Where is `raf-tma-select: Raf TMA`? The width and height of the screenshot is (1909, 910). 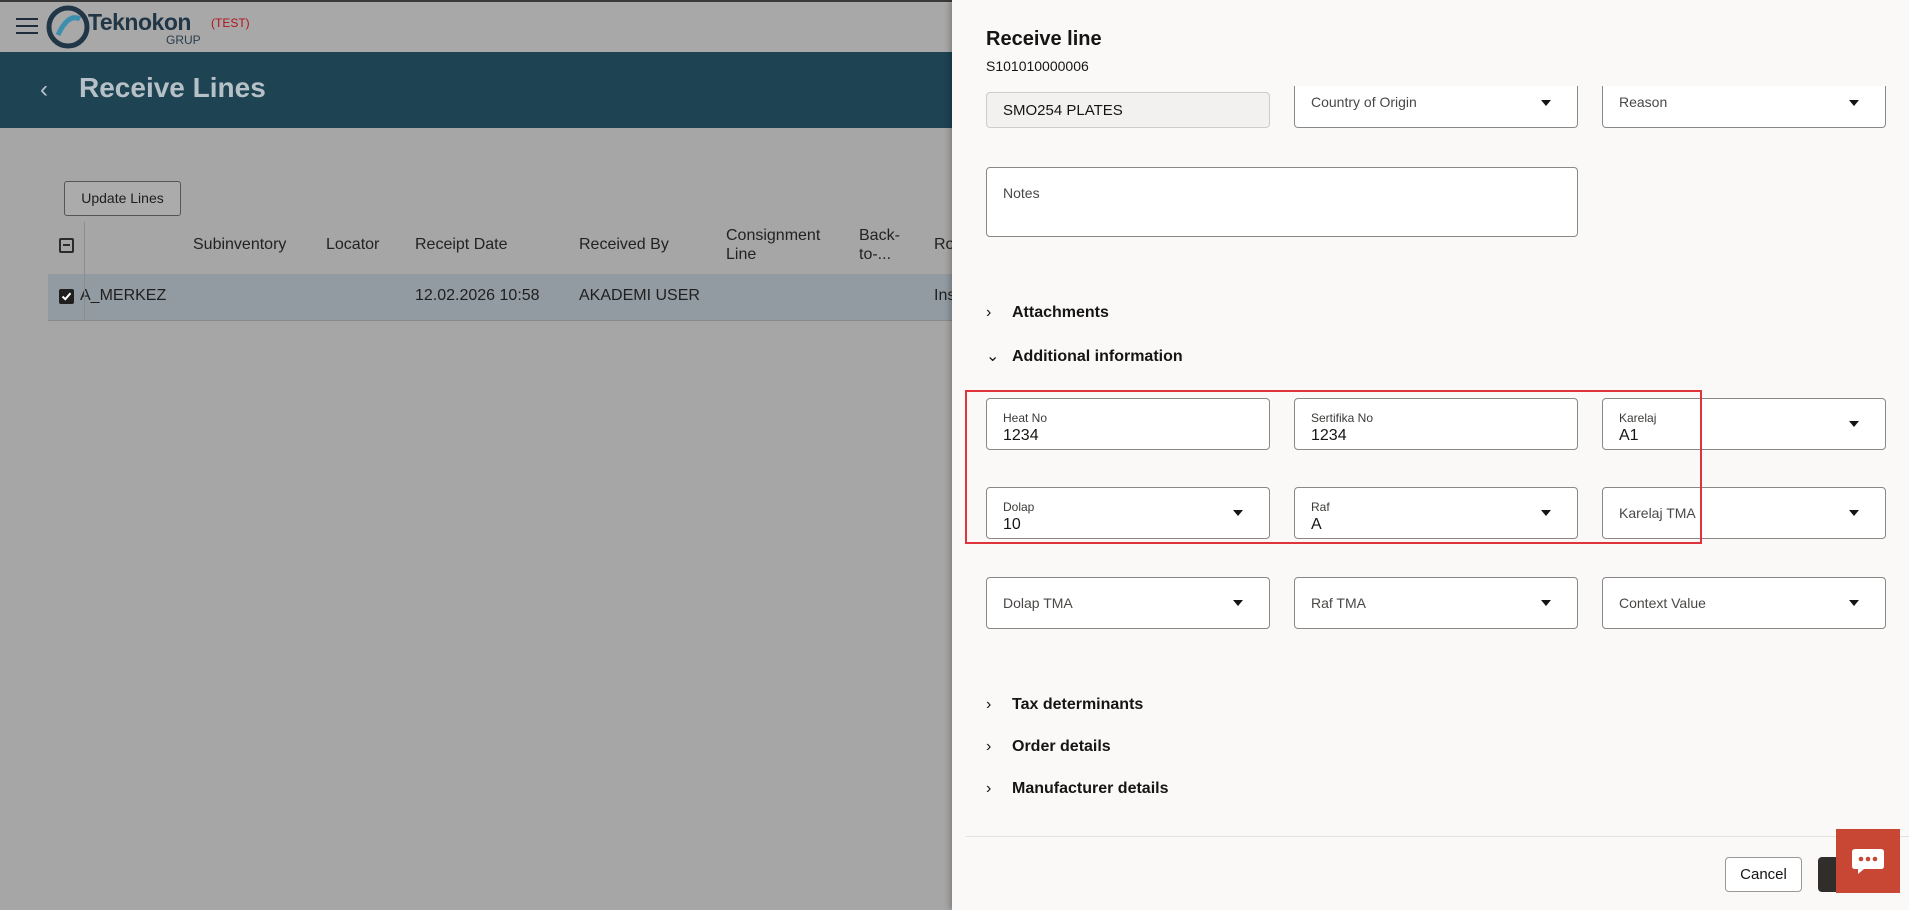
raf-tma-select: Raf TMA is located at coordinates (1436, 603).